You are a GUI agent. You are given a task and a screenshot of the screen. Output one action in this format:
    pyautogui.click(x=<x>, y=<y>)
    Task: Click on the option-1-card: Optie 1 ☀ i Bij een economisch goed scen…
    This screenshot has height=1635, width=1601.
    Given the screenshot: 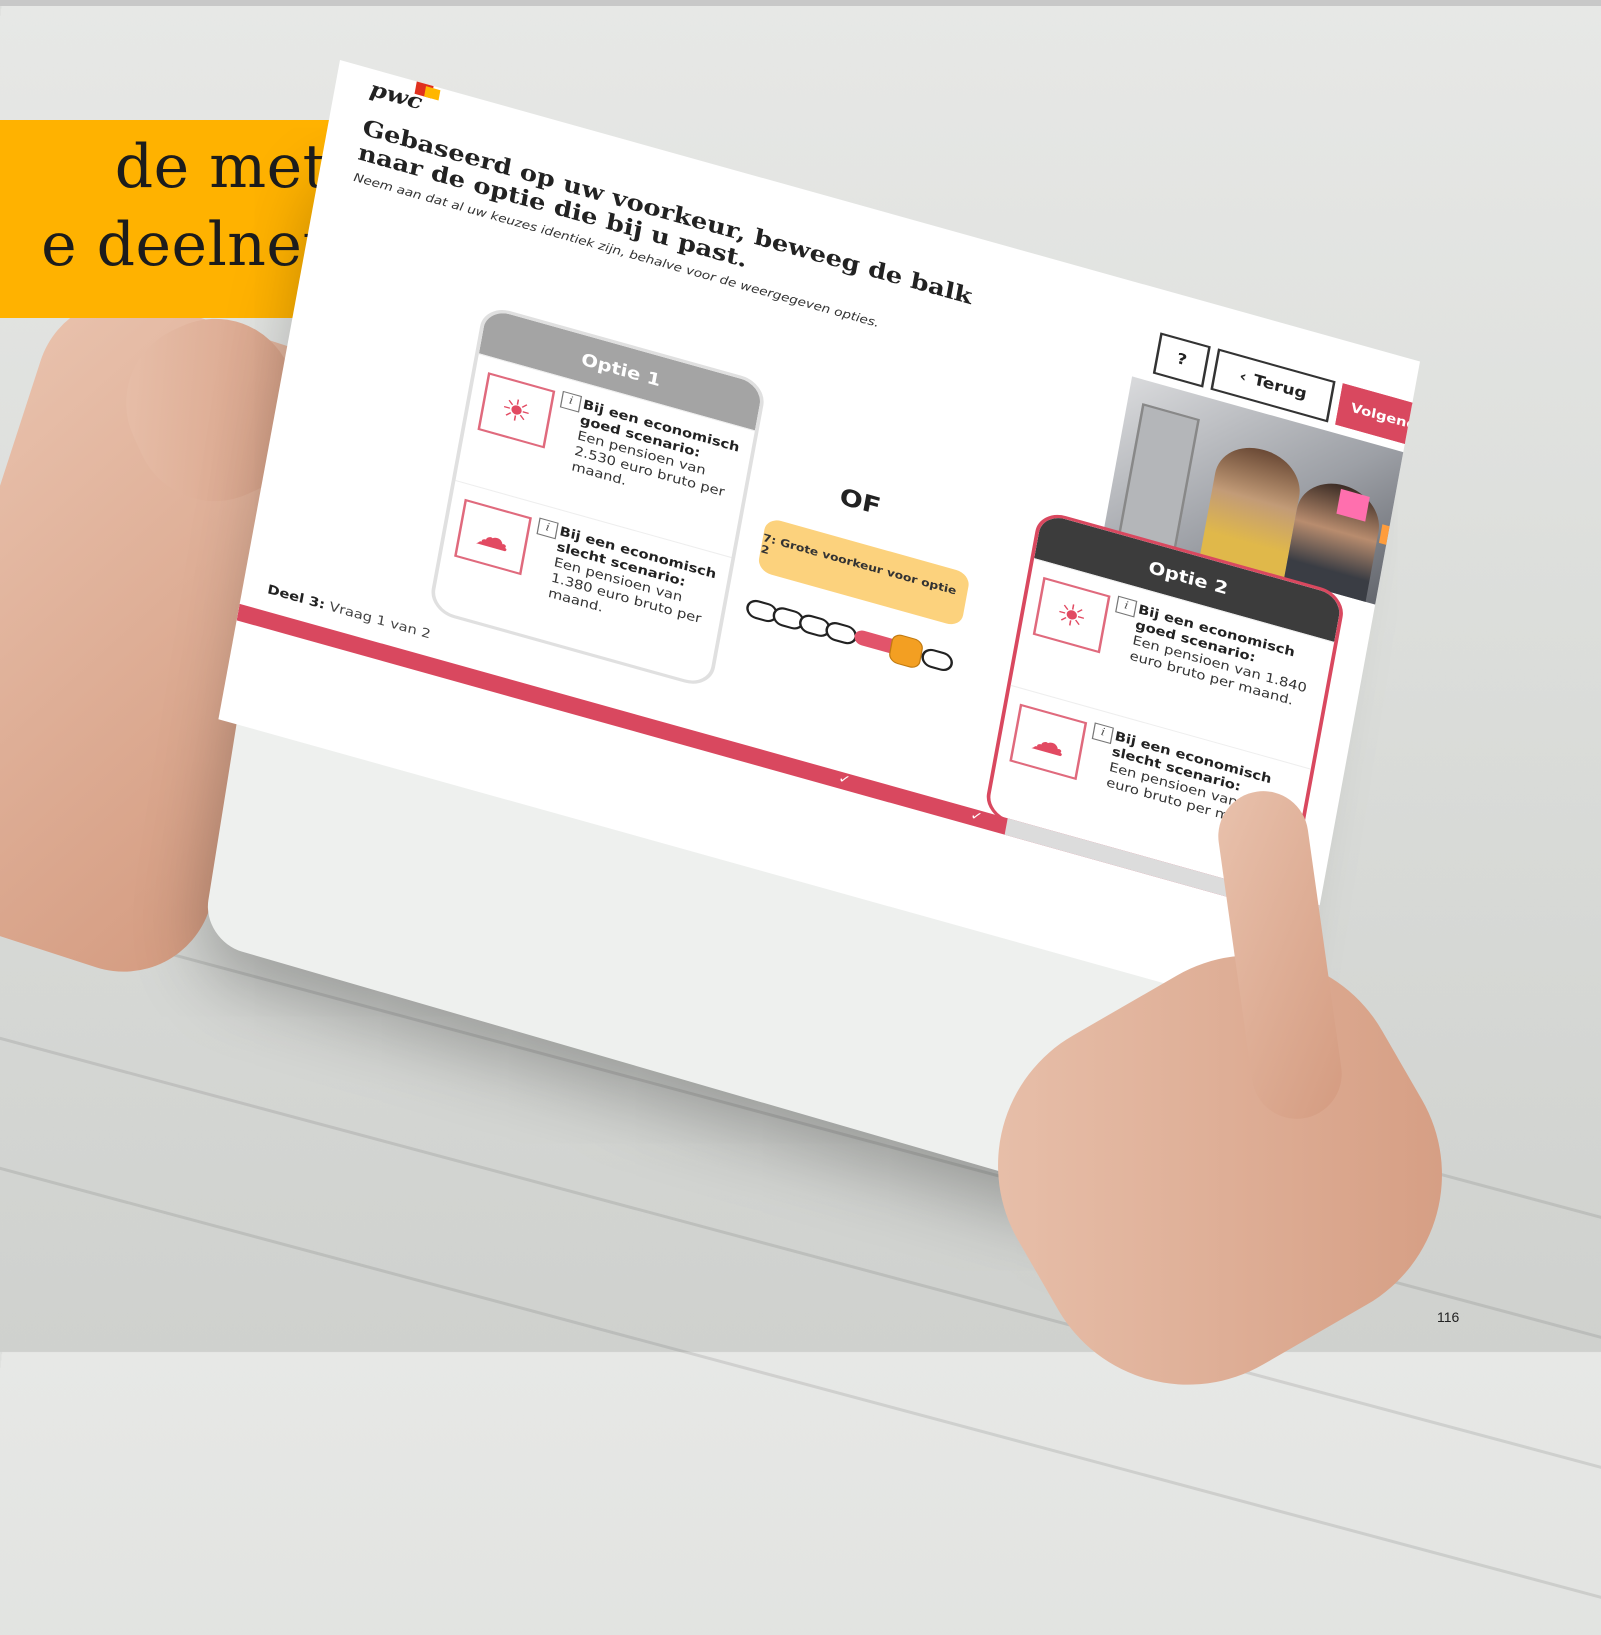 What is the action you would take?
    pyautogui.click(x=597, y=496)
    